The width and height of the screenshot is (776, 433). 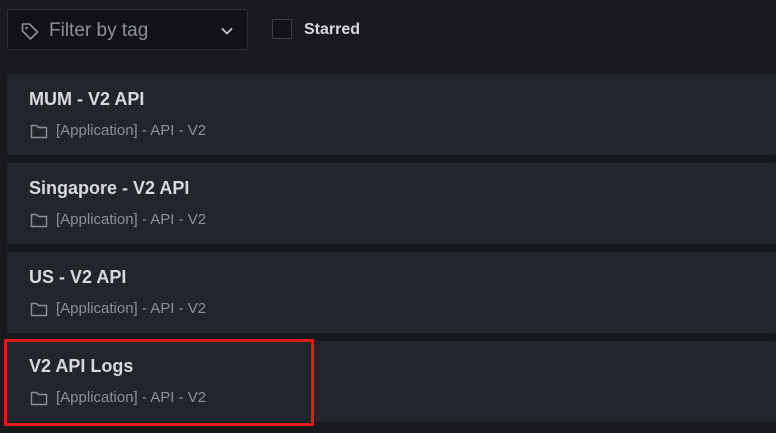 I want to click on dashboard-title: V2 API Logs, so click(x=81, y=366).